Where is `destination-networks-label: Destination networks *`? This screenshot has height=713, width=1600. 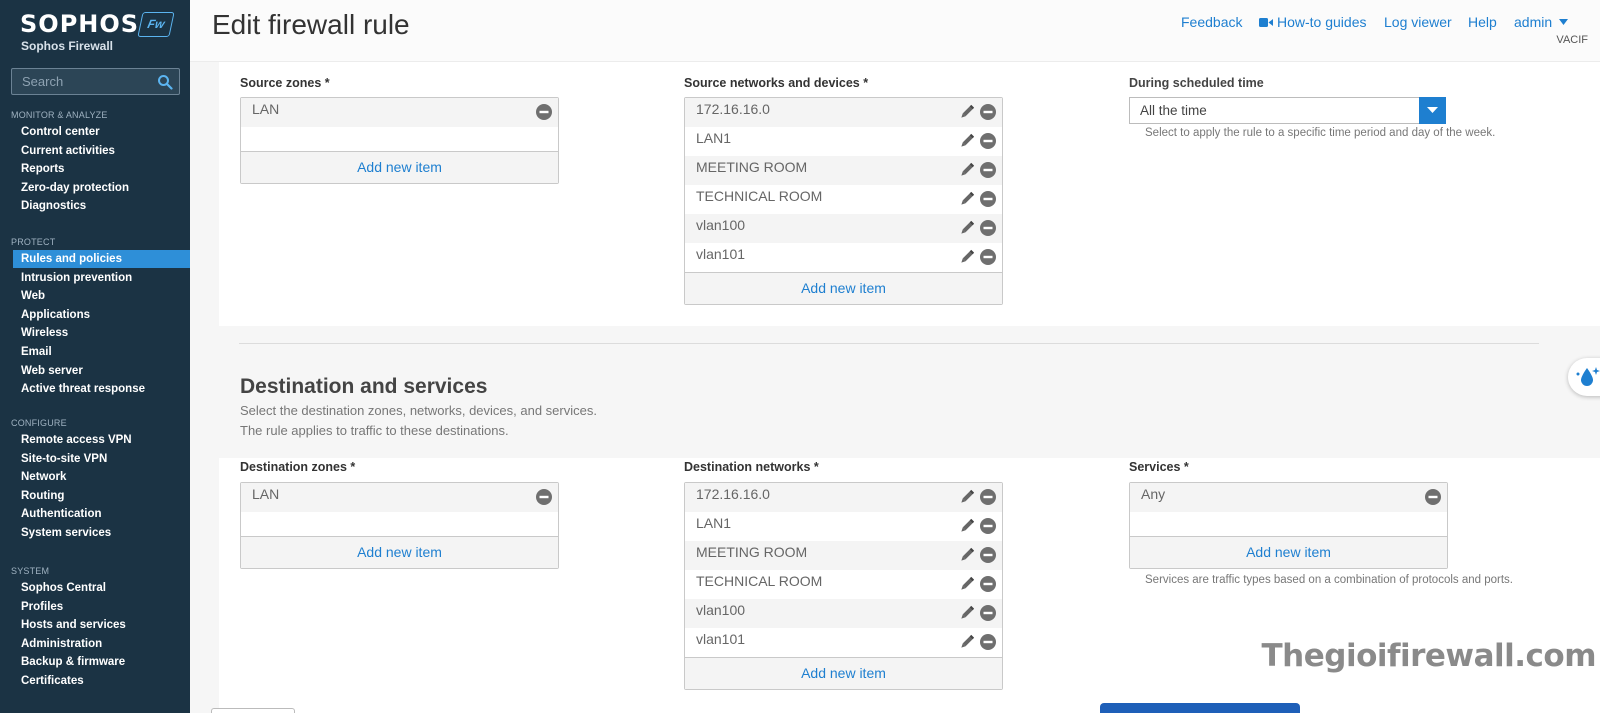 destination-networks-label: Destination networks * is located at coordinates (751, 467).